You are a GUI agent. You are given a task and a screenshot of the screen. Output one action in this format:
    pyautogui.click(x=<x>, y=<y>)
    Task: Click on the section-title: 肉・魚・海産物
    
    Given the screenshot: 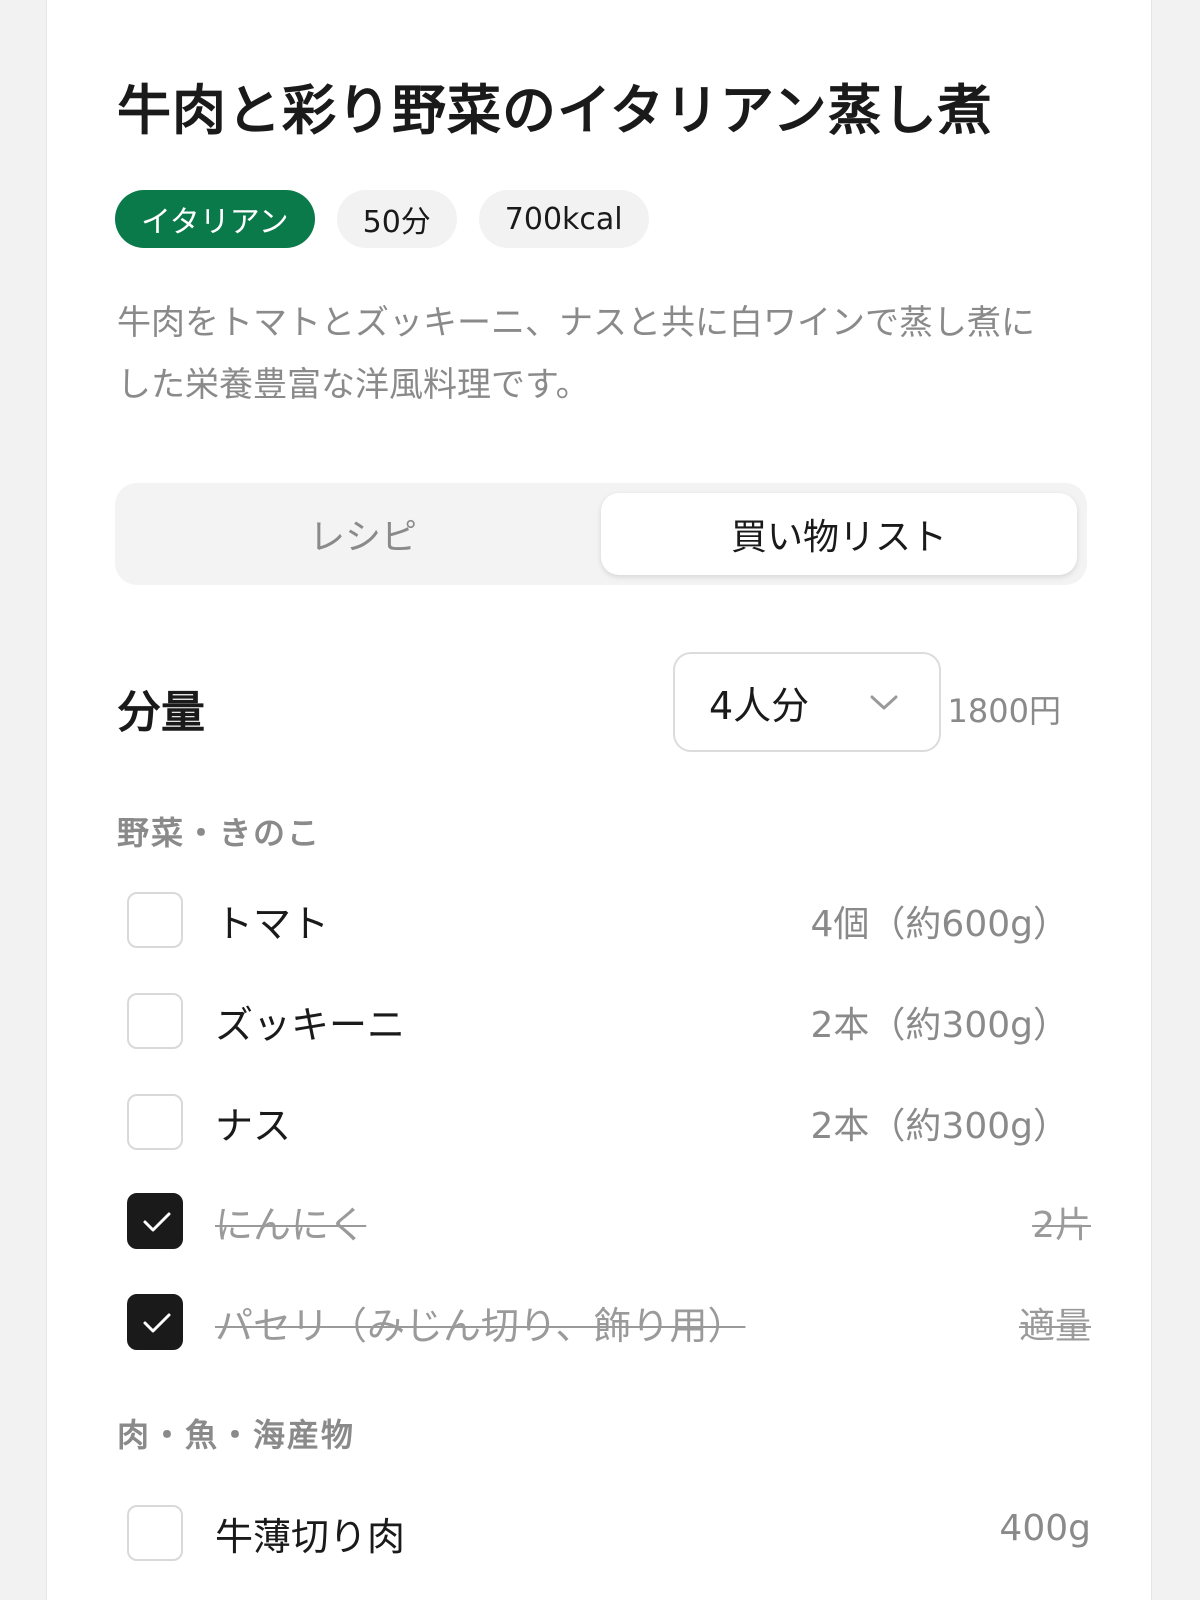 What is the action you would take?
    pyautogui.click(x=236, y=1435)
    